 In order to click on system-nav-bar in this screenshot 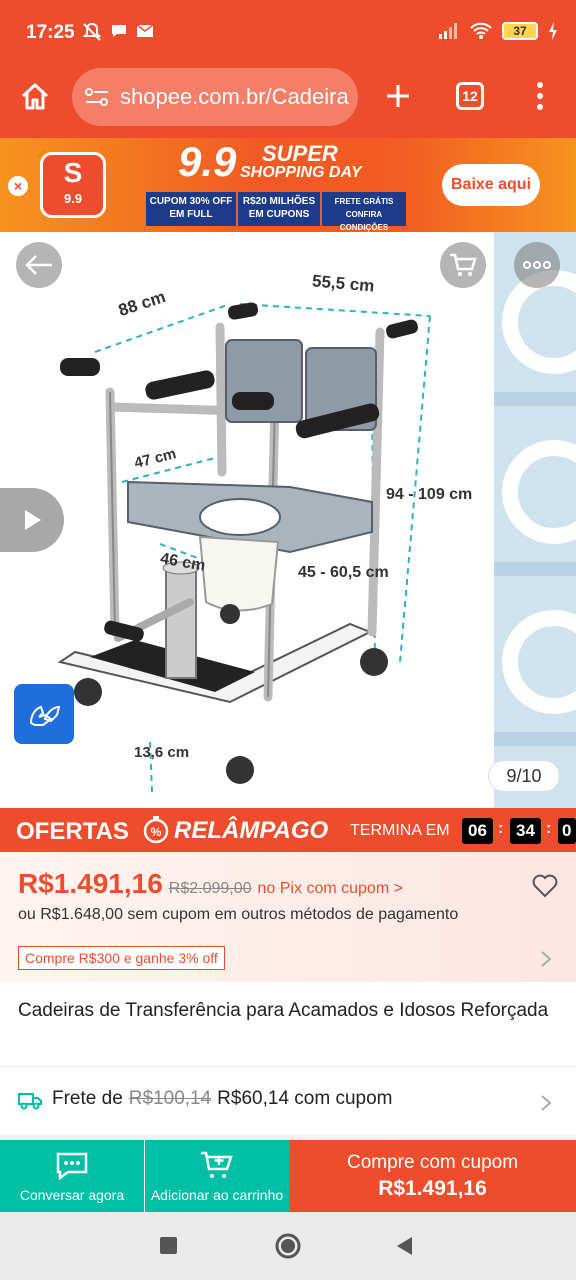, I will do `click(288, 1246)`.